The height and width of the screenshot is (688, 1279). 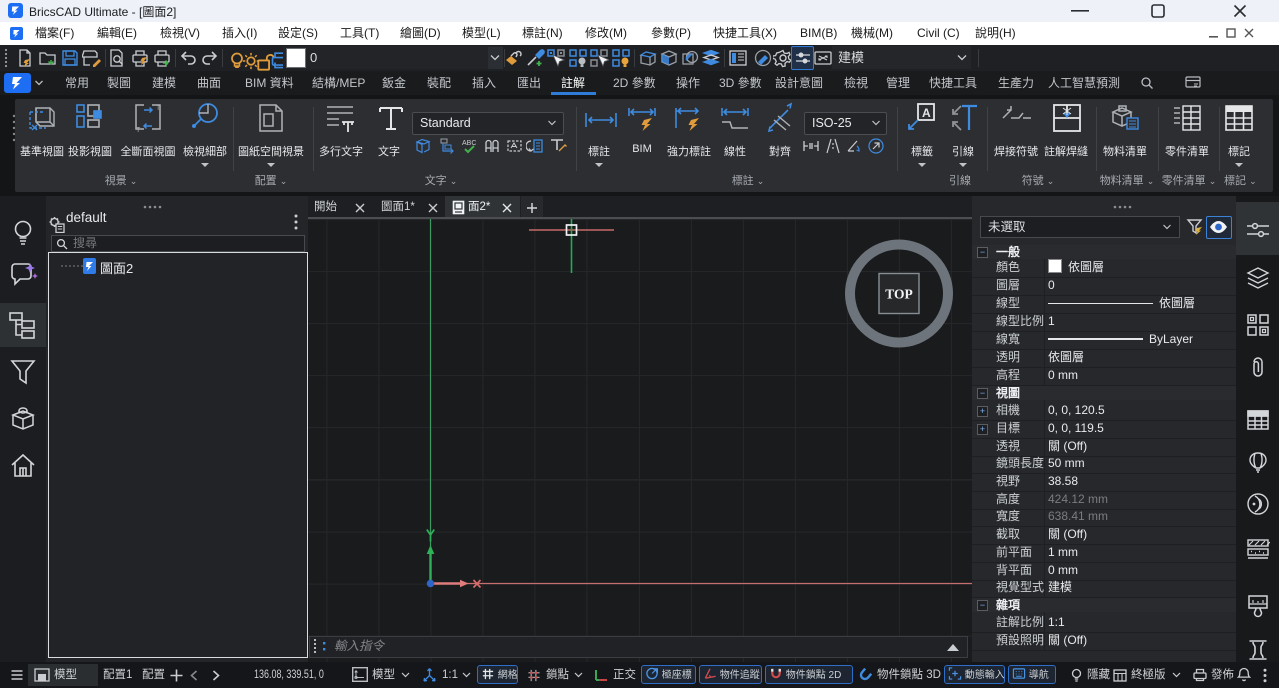 What do you see at coordinates (926, 113) in the screenshot?
I see `svg-text: A` at bounding box center [926, 113].